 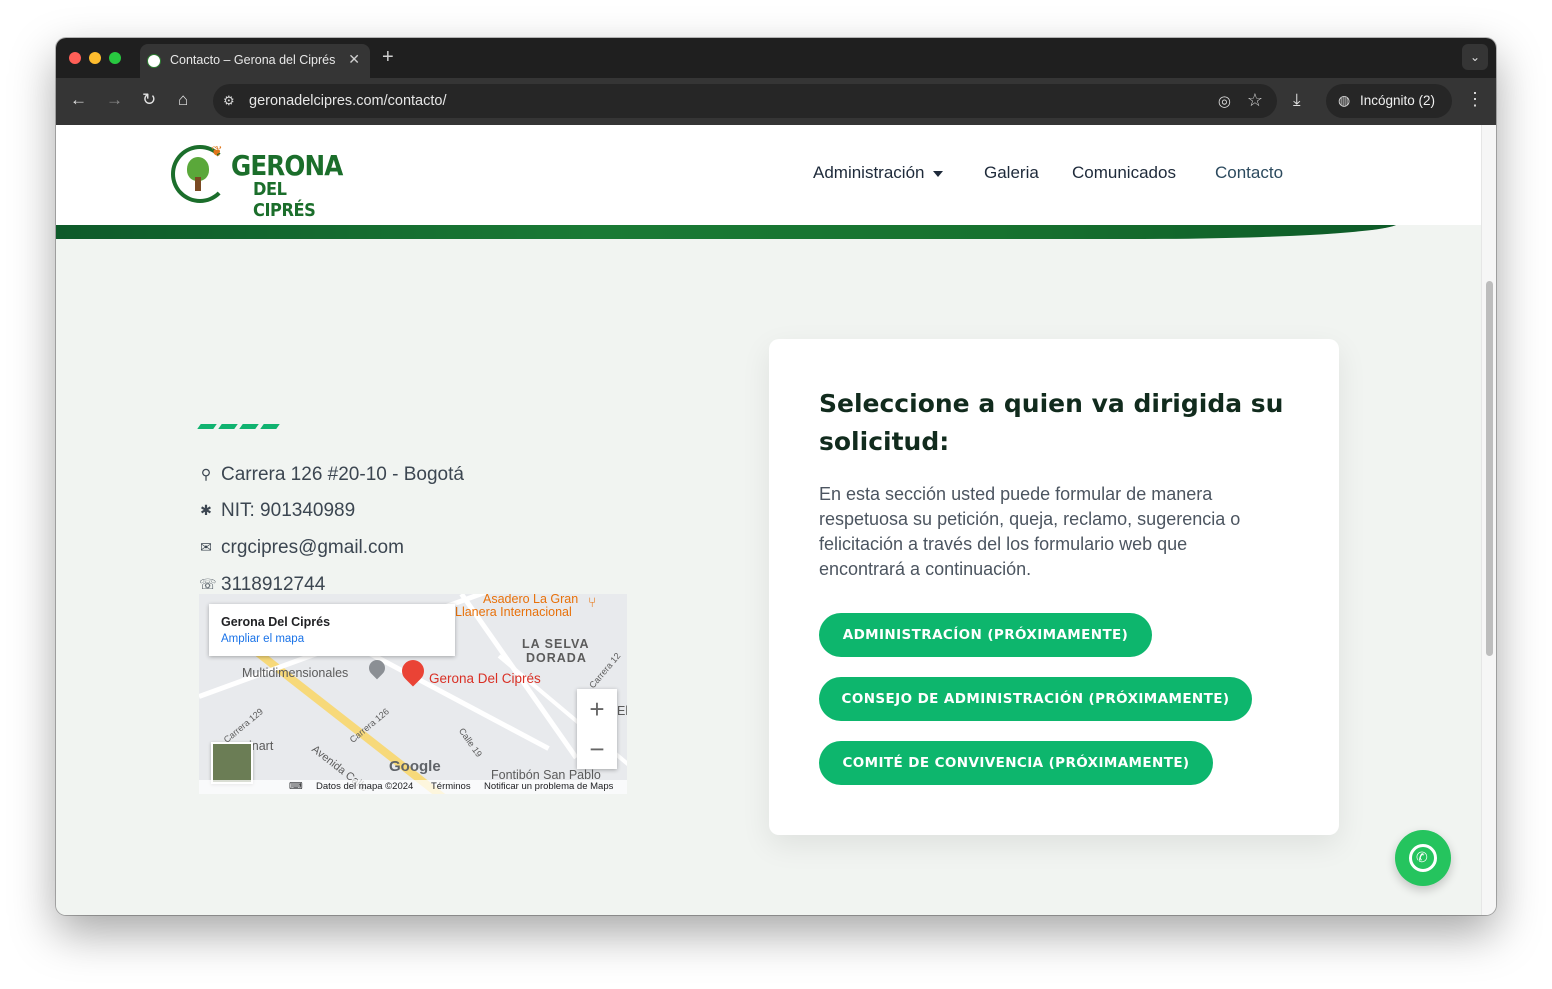 I want to click on star-icon: ☆, so click(x=1255, y=100).